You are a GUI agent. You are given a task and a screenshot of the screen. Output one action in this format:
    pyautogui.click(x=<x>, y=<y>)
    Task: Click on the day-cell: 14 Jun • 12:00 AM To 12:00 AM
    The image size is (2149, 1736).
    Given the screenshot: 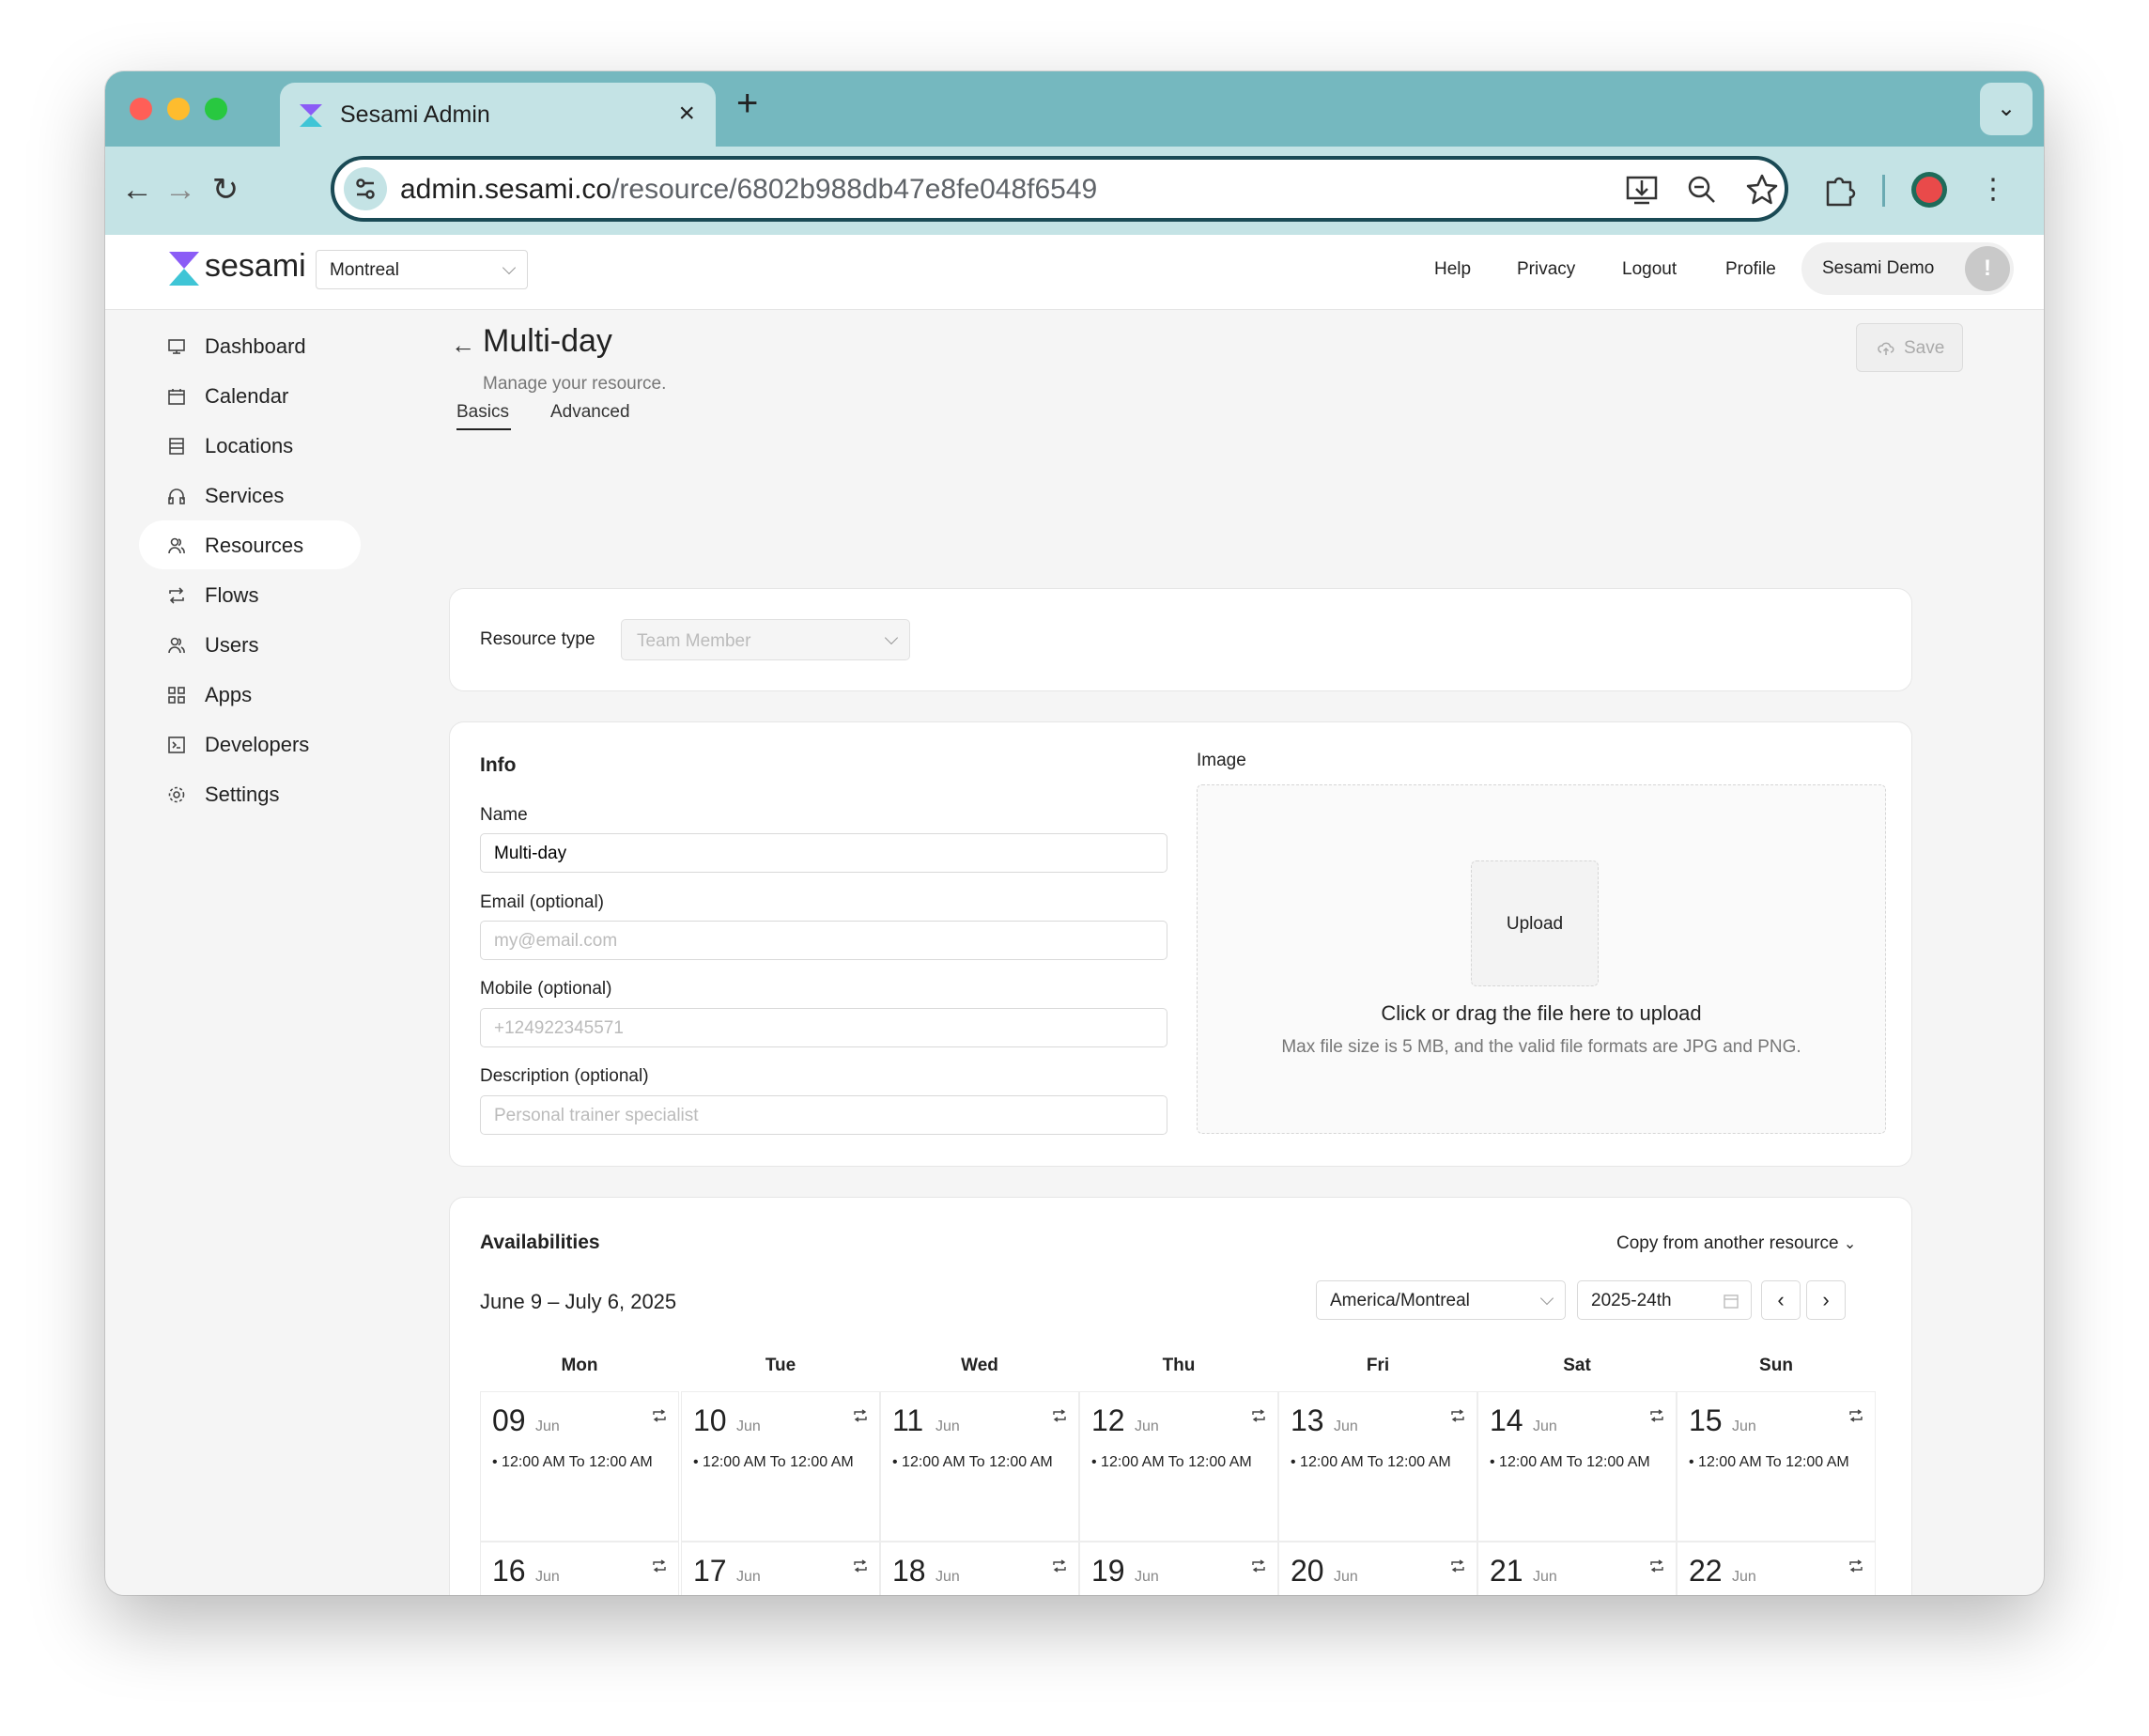 What is the action you would take?
    pyautogui.click(x=1577, y=1466)
    